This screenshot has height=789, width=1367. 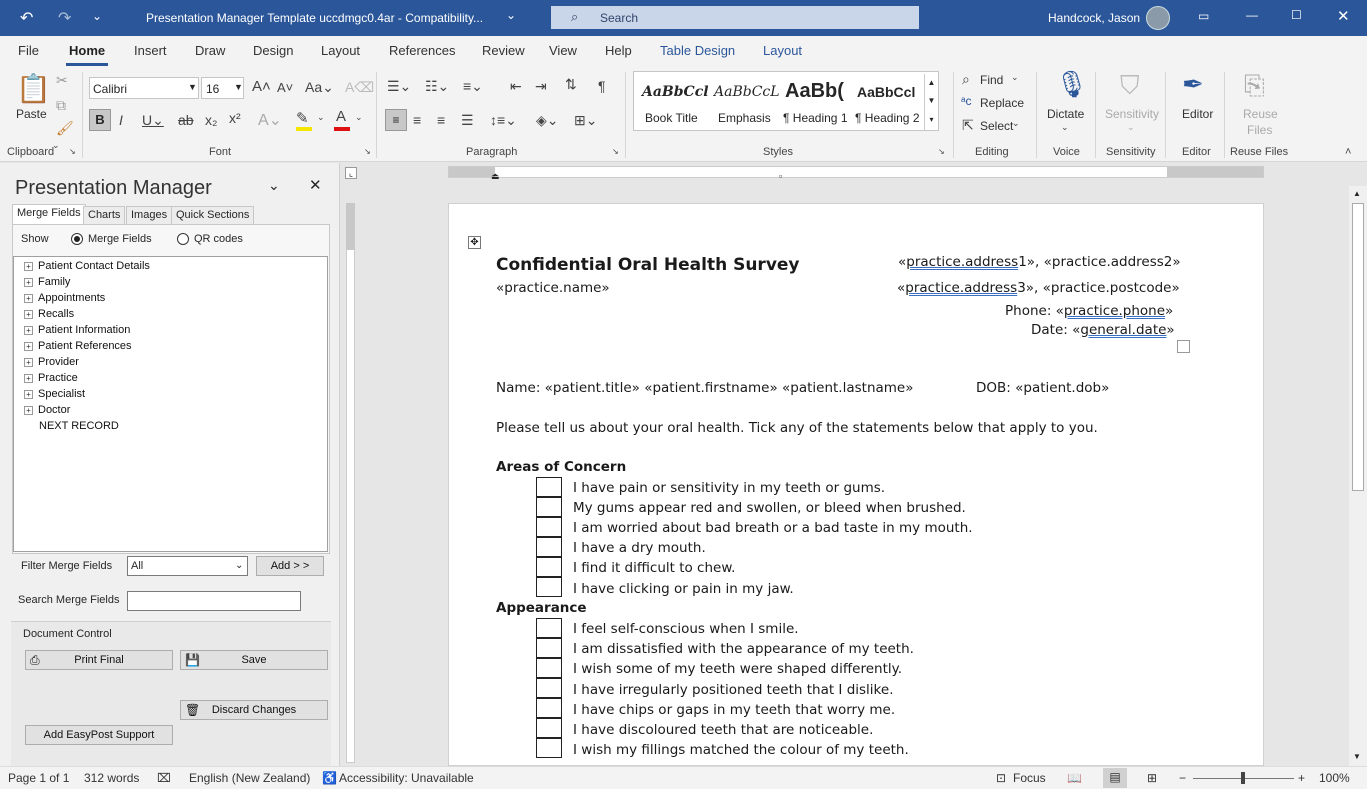 I want to click on reuse-label: Reuse, so click(x=1260, y=114).